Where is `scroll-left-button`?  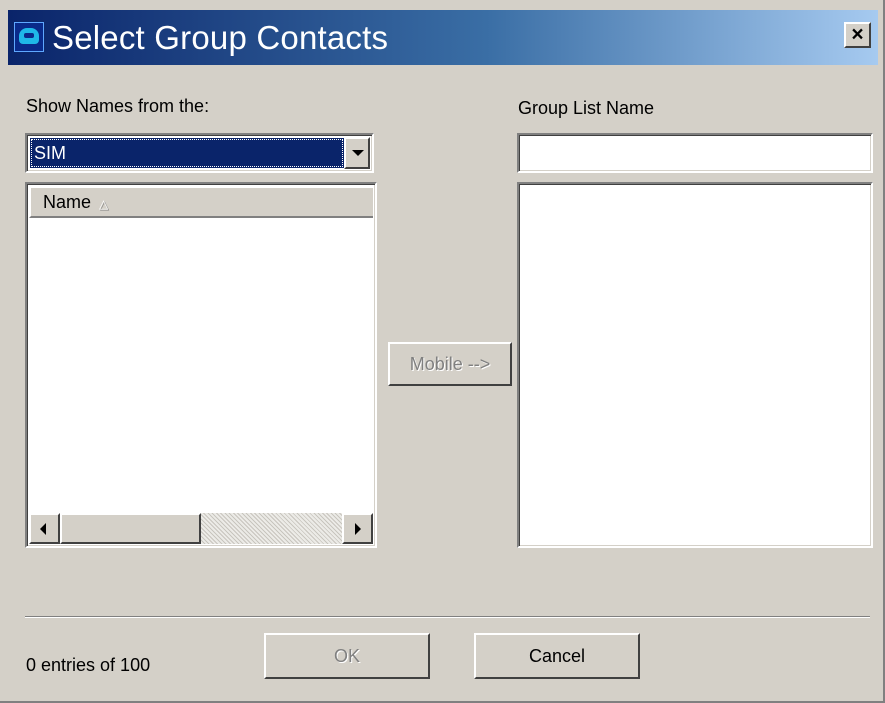 scroll-left-button is located at coordinates (44, 528).